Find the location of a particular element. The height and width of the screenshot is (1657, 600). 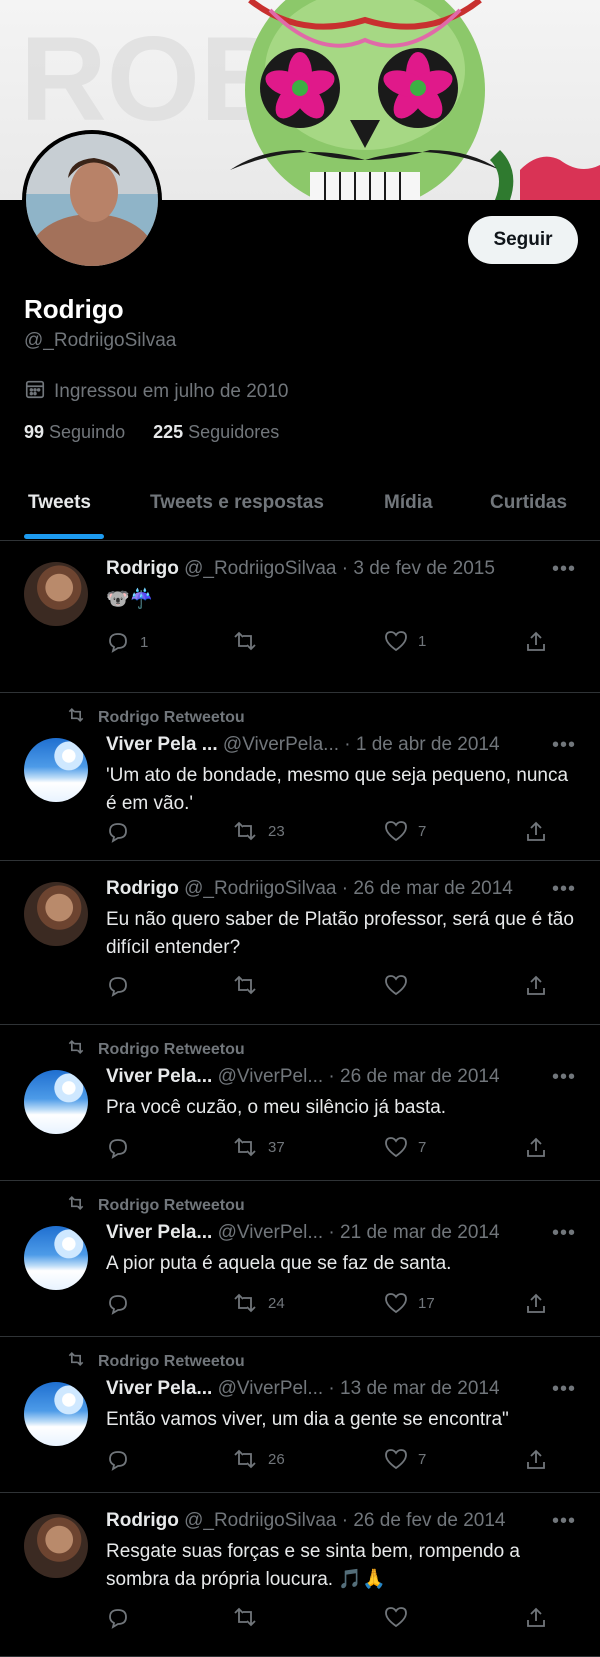

like-button: 1 is located at coordinates (405, 641).